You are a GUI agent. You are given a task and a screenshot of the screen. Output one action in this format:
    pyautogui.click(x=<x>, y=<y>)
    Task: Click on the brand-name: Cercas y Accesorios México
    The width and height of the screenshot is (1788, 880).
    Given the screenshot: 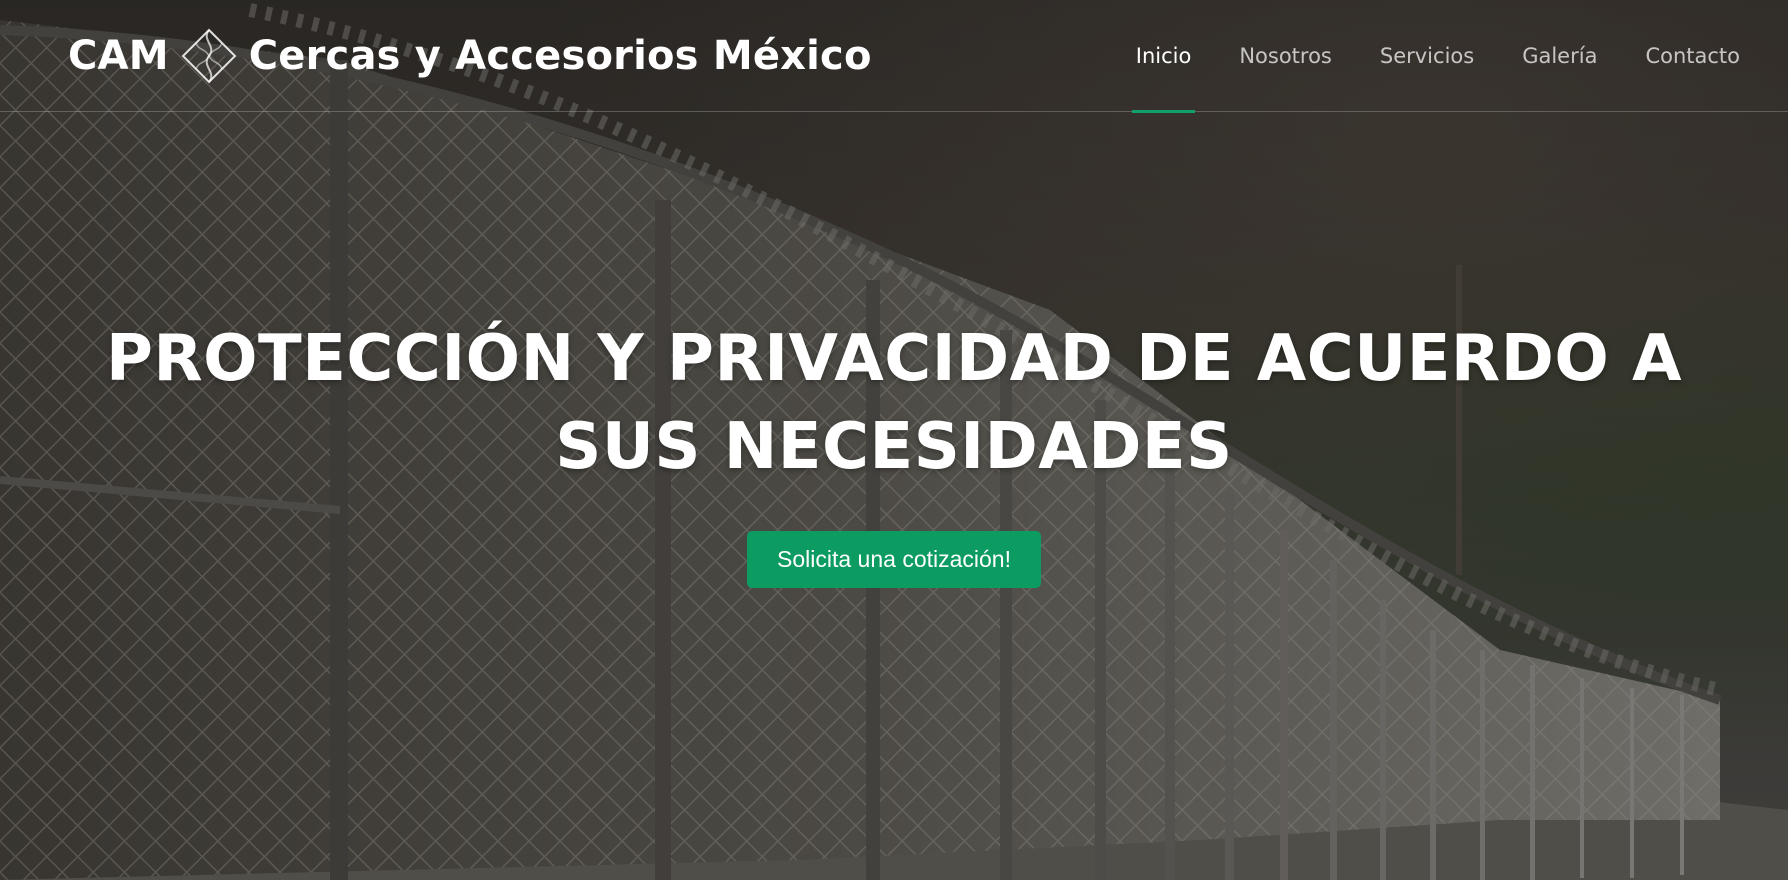 What is the action you would take?
    pyautogui.click(x=560, y=55)
    